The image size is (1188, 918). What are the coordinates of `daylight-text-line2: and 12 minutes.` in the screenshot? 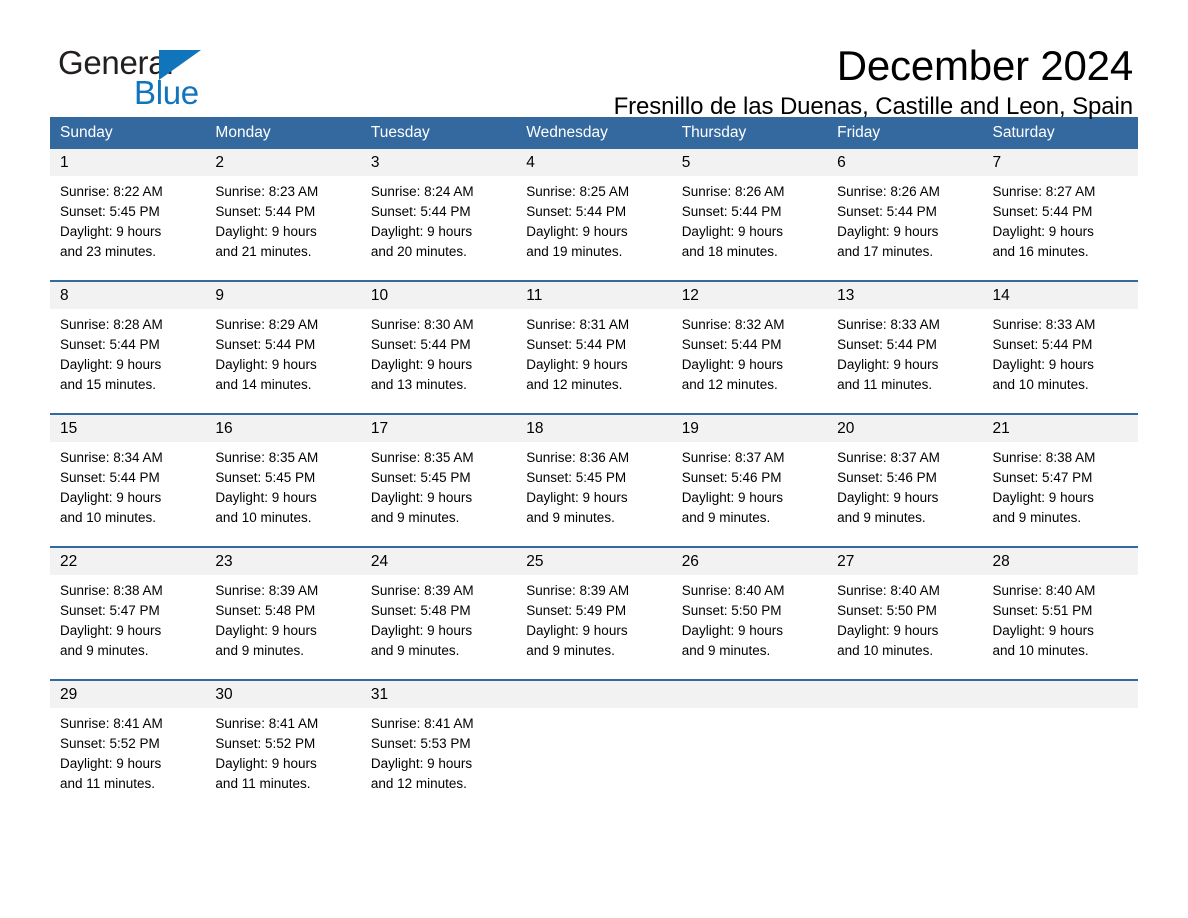 It's located at (574, 384).